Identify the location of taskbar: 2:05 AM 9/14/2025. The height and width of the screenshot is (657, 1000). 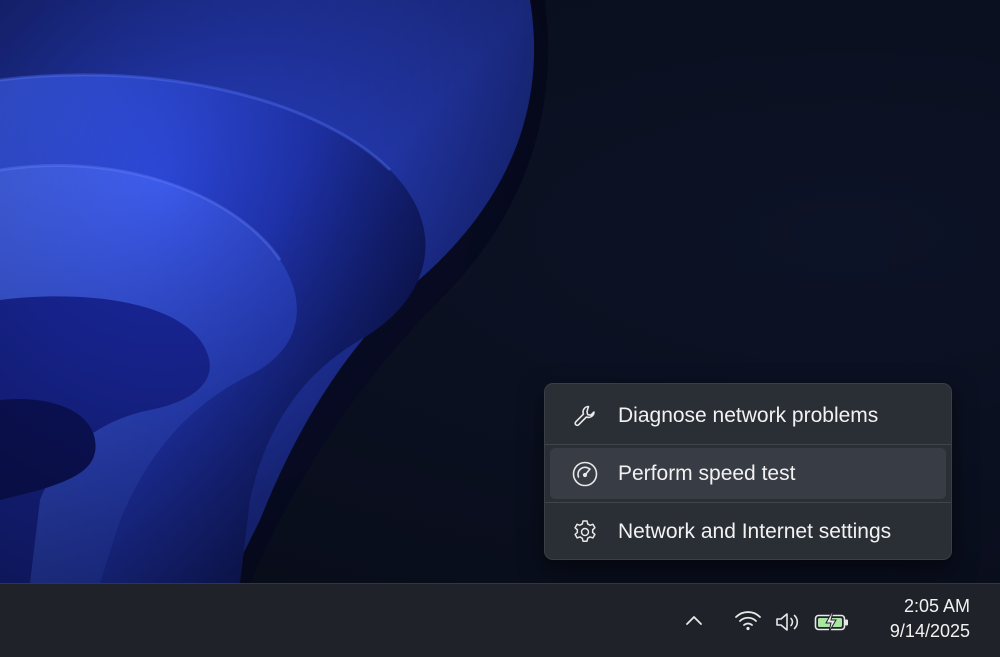
(500, 620).